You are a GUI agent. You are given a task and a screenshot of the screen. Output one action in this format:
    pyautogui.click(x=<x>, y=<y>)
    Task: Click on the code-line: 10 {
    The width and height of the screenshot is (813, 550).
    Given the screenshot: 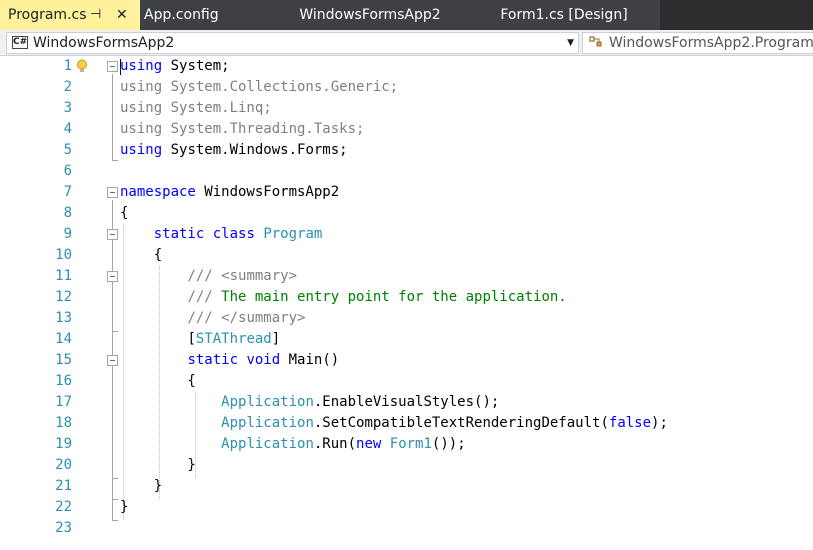 What is the action you would take?
    pyautogui.click(x=406, y=255)
    